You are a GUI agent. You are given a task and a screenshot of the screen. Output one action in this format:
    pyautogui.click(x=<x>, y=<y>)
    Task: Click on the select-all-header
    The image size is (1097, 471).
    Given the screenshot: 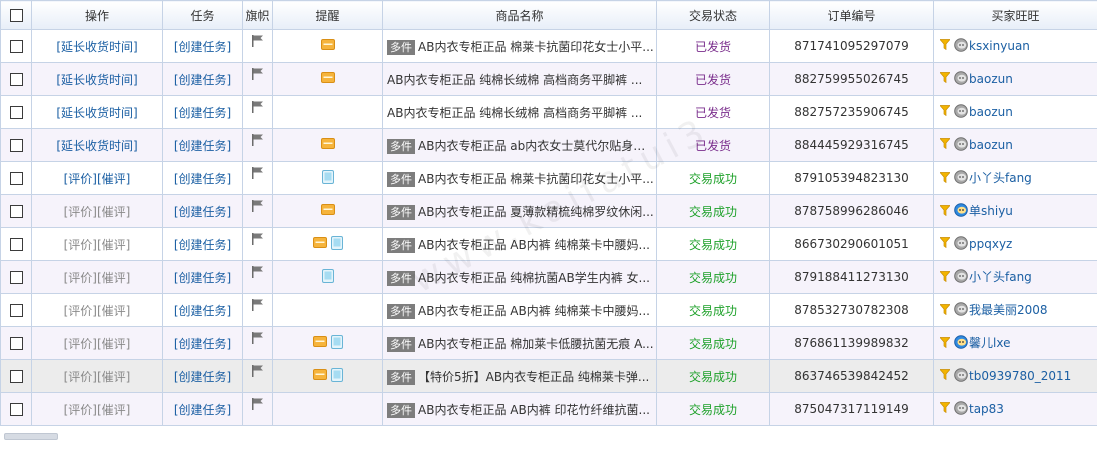 What is the action you would take?
    pyautogui.click(x=16, y=15)
    